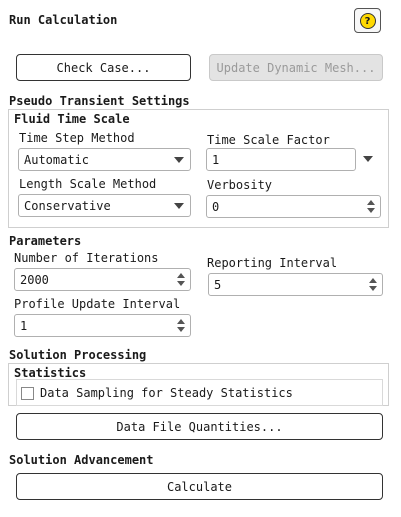  What do you see at coordinates (272, 263) in the screenshot?
I see `reporting-interval-label: Reporting Interval` at bounding box center [272, 263].